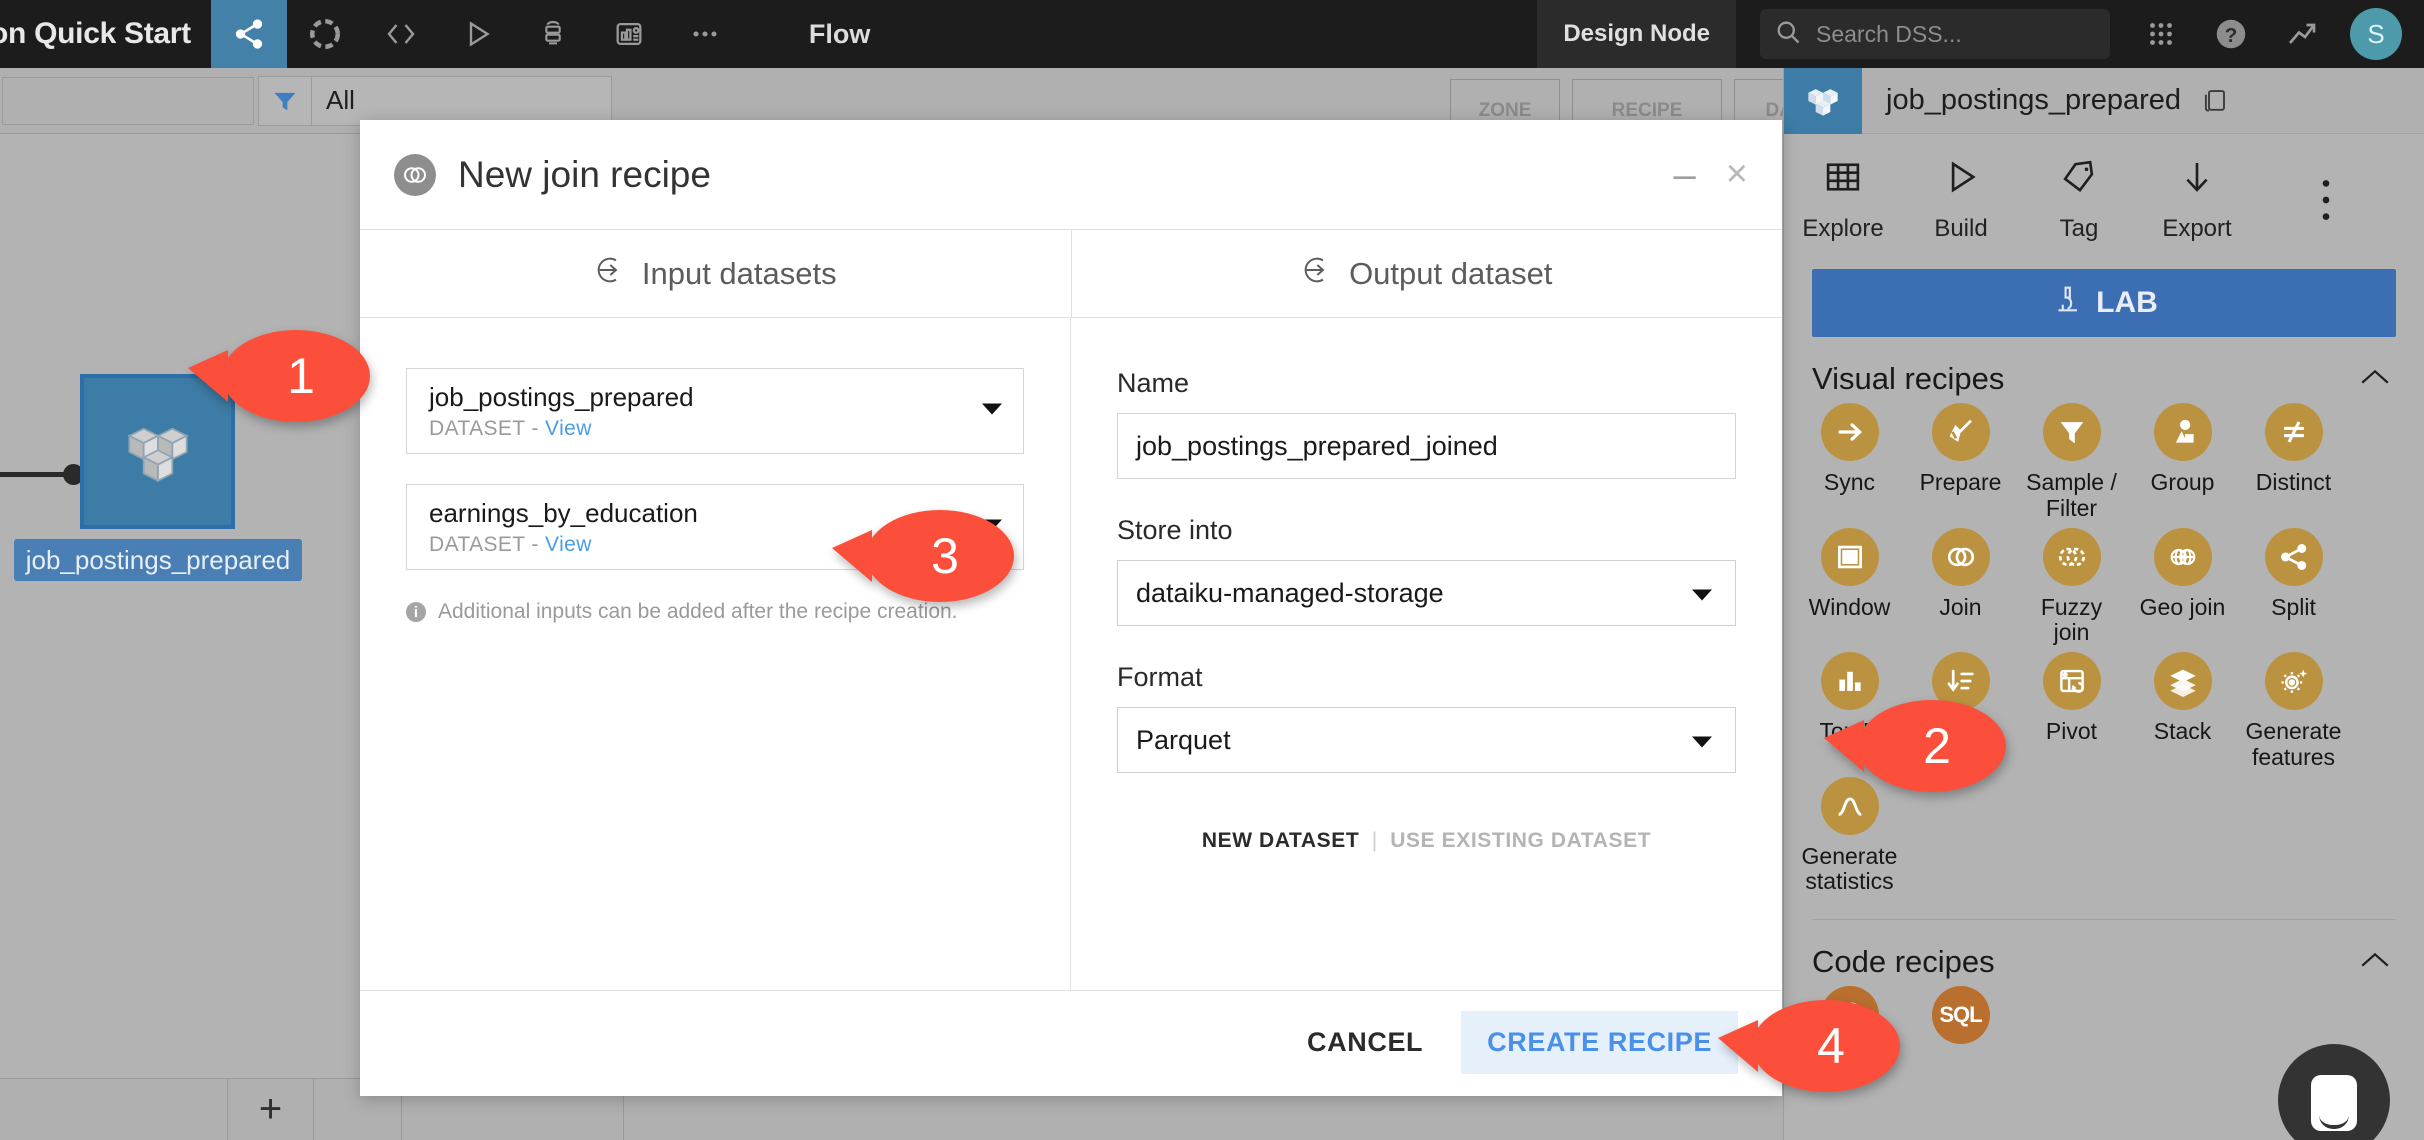 The width and height of the screenshot is (2424, 1140). What do you see at coordinates (2326, 200) in the screenshot?
I see `more-actions-icon` at bounding box center [2326, 200].